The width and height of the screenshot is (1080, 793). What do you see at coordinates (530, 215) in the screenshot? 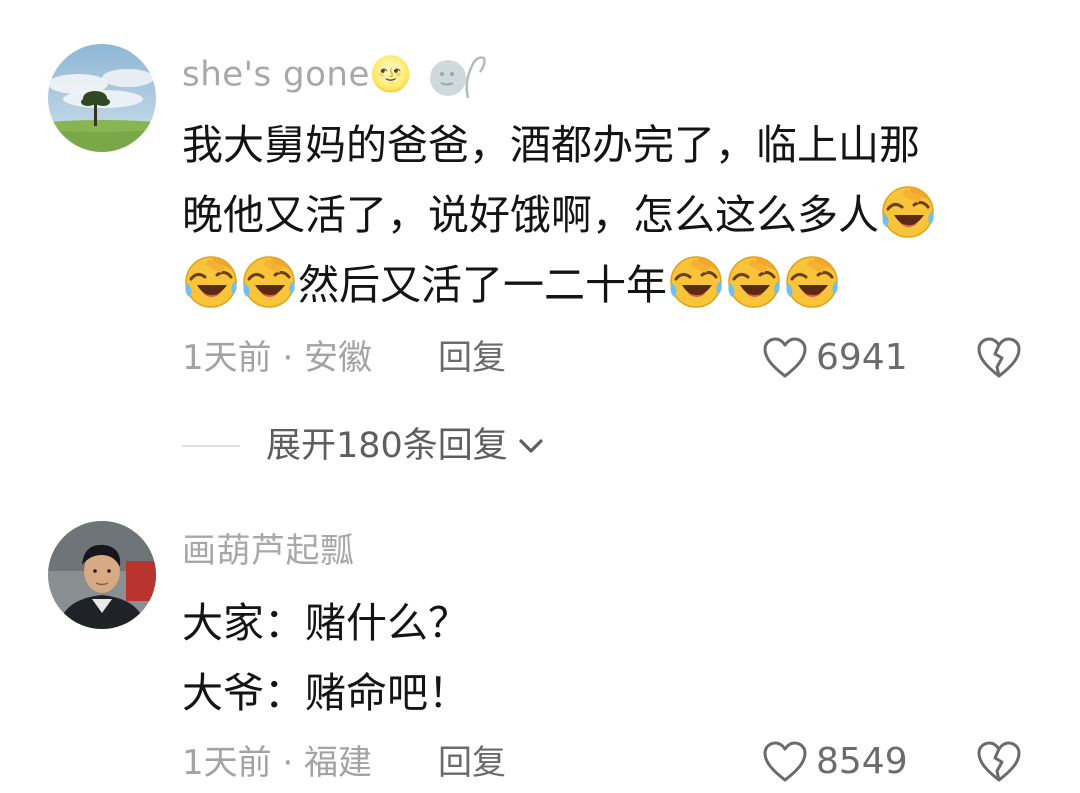
I see `comment-line-text: 晚他又活了，说好饿啊，怎么这么多人` at bounding box center [530, 215].